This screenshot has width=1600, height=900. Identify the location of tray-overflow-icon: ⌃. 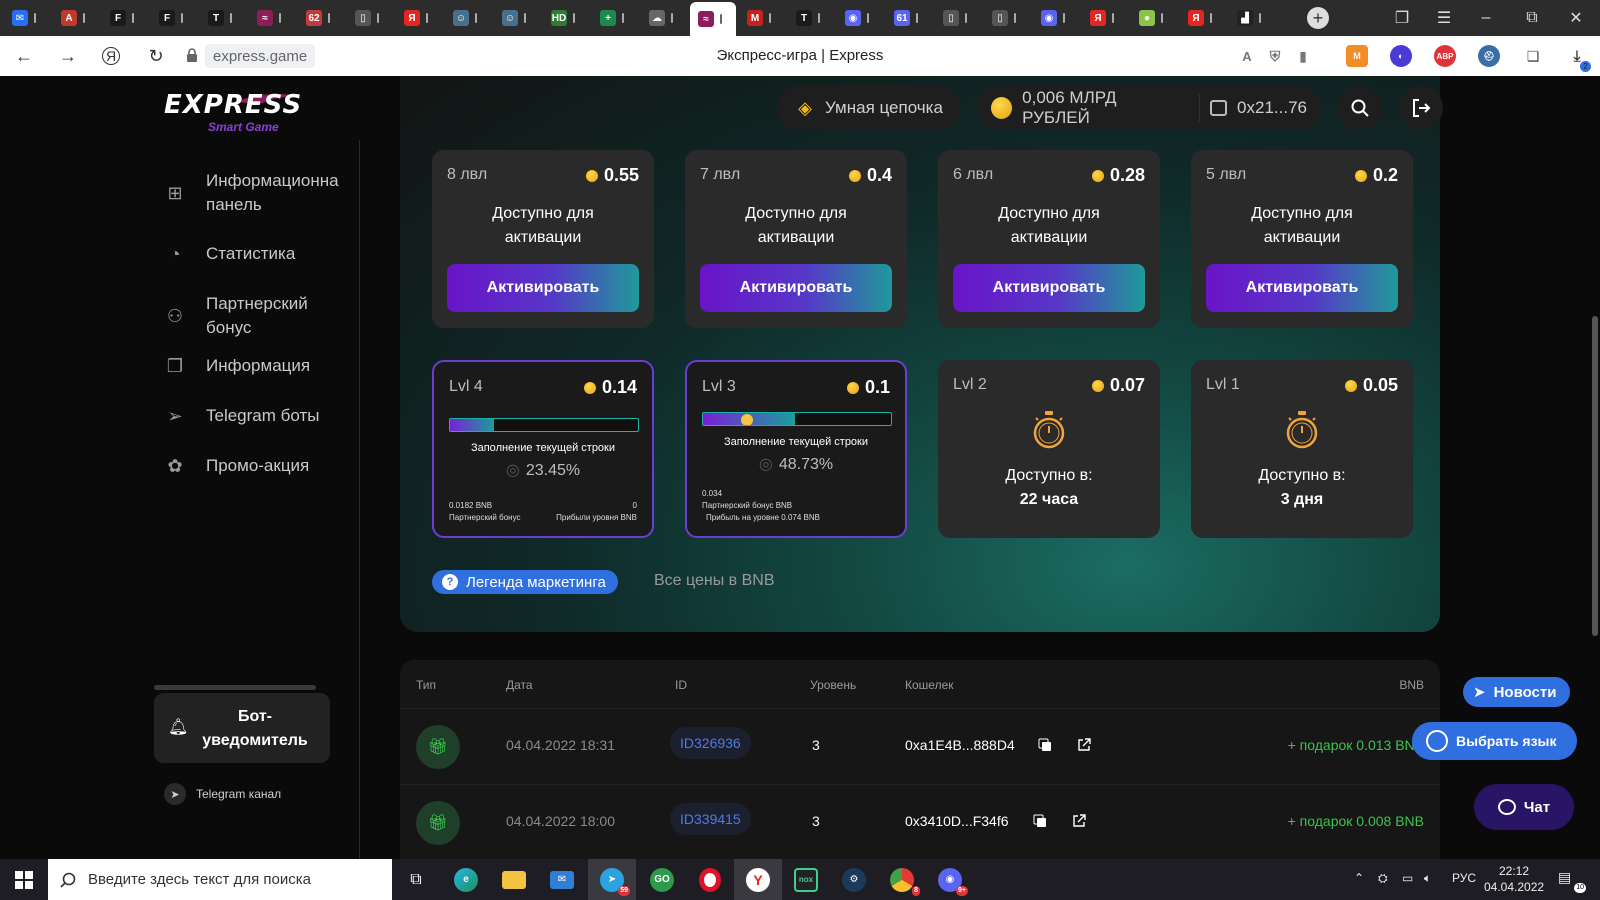
(1359, 878).